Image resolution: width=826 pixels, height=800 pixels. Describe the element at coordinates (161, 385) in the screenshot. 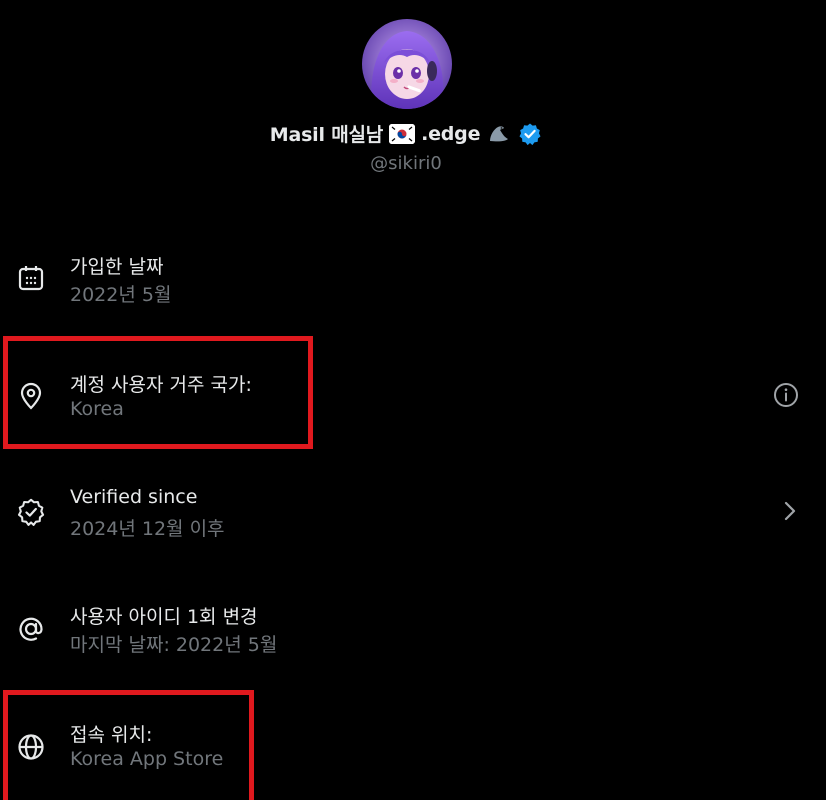

I see `account-country-title: 계정 사용자 거주 국가:` at that location.